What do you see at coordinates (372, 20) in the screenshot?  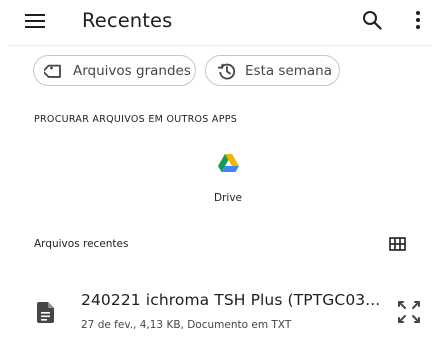 I see `search-icon` at bounding box center [372, 20].